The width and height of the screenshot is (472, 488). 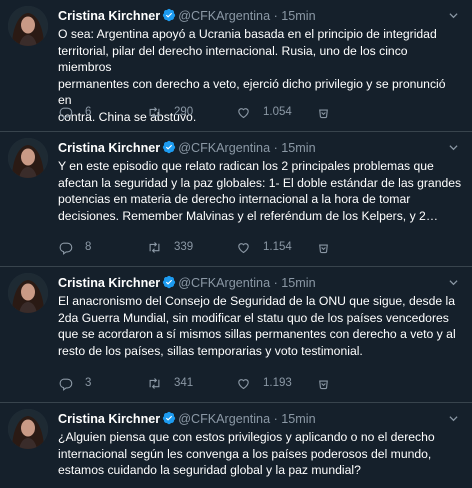 What do you see at coordinates (74, 112) in the screenshot?
I see `reply-button: 6` at bounding box center [74, 112].